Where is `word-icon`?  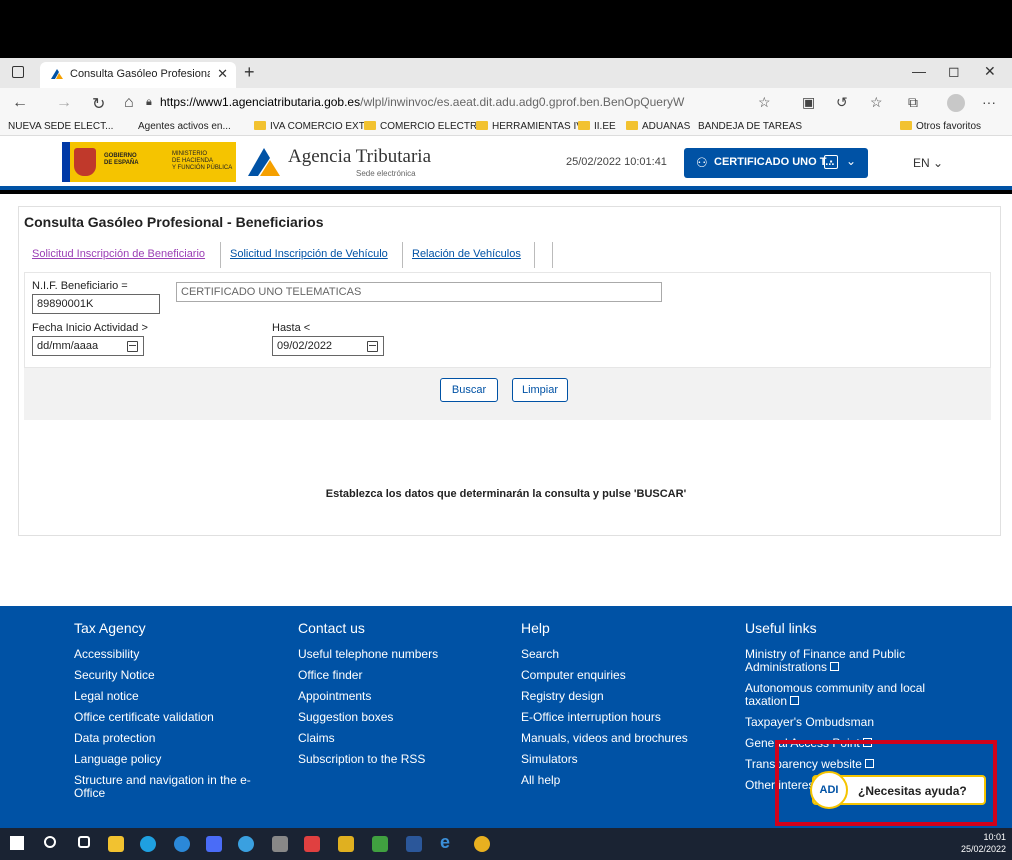 word-icon is located at coordinates (414, 844).